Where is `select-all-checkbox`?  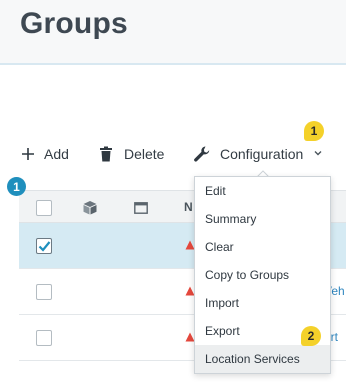 select-all-checkbox is located at coordinates (44, 208).